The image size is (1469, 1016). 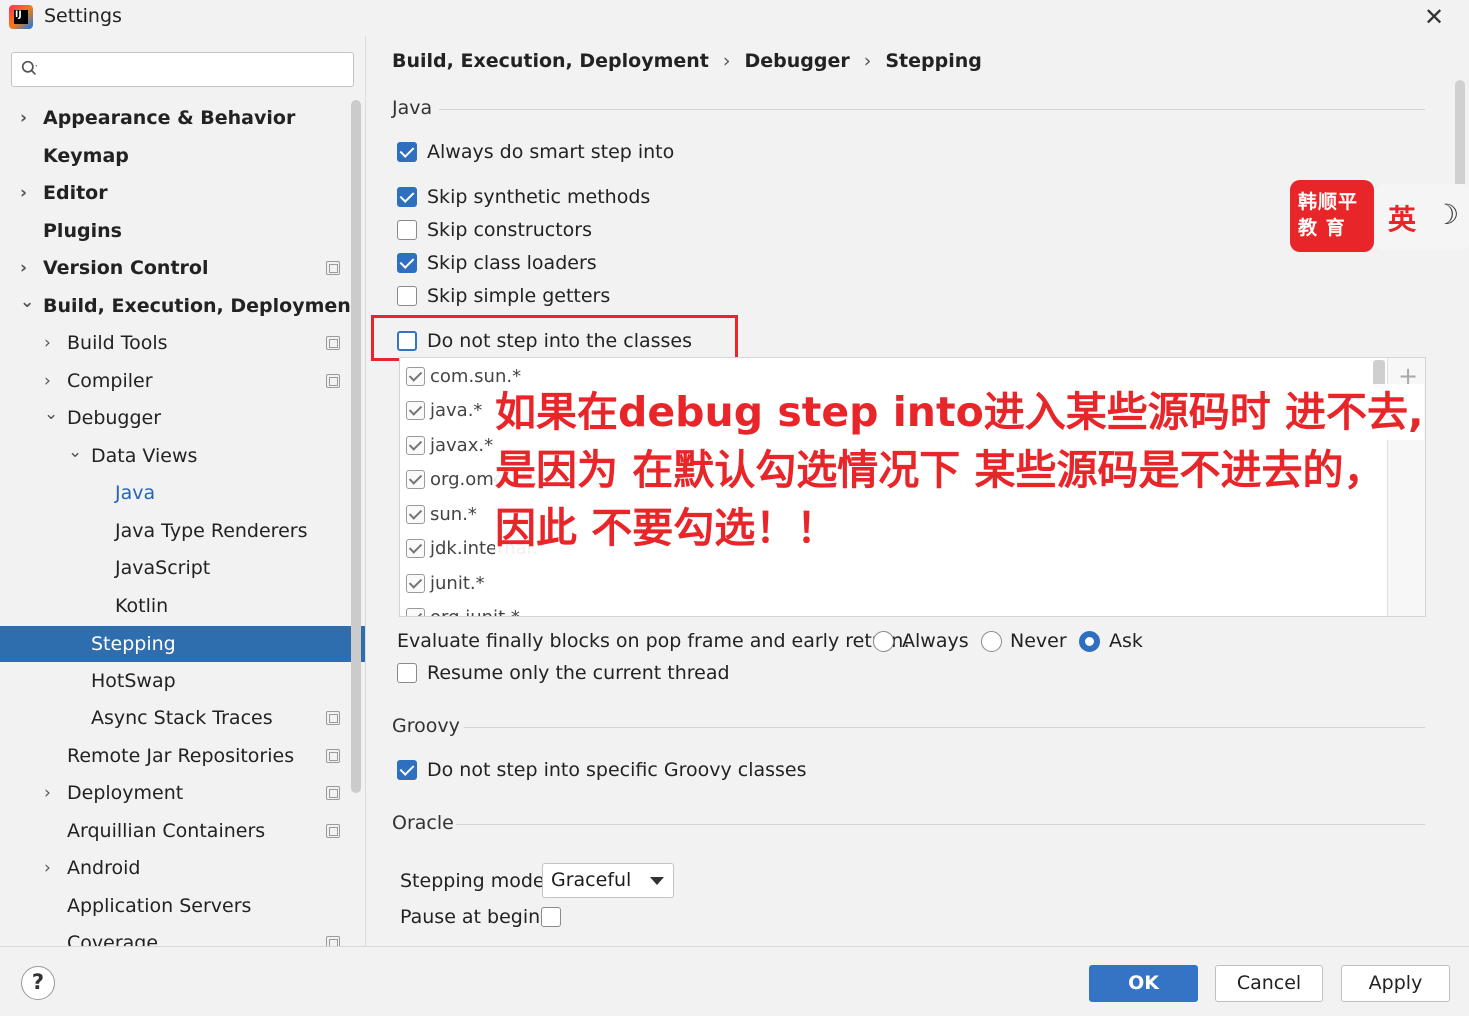 What do you see at coordinates (509, 230) in the screenshot?
I see `checkbox-label: Skip constructors` at bounding box center [509, 230].